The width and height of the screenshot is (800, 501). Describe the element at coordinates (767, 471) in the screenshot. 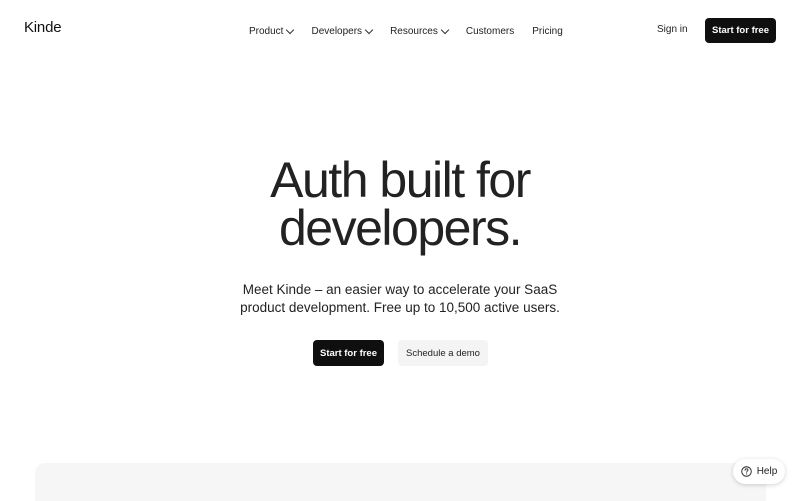

I see `help-label: Help` at that location.